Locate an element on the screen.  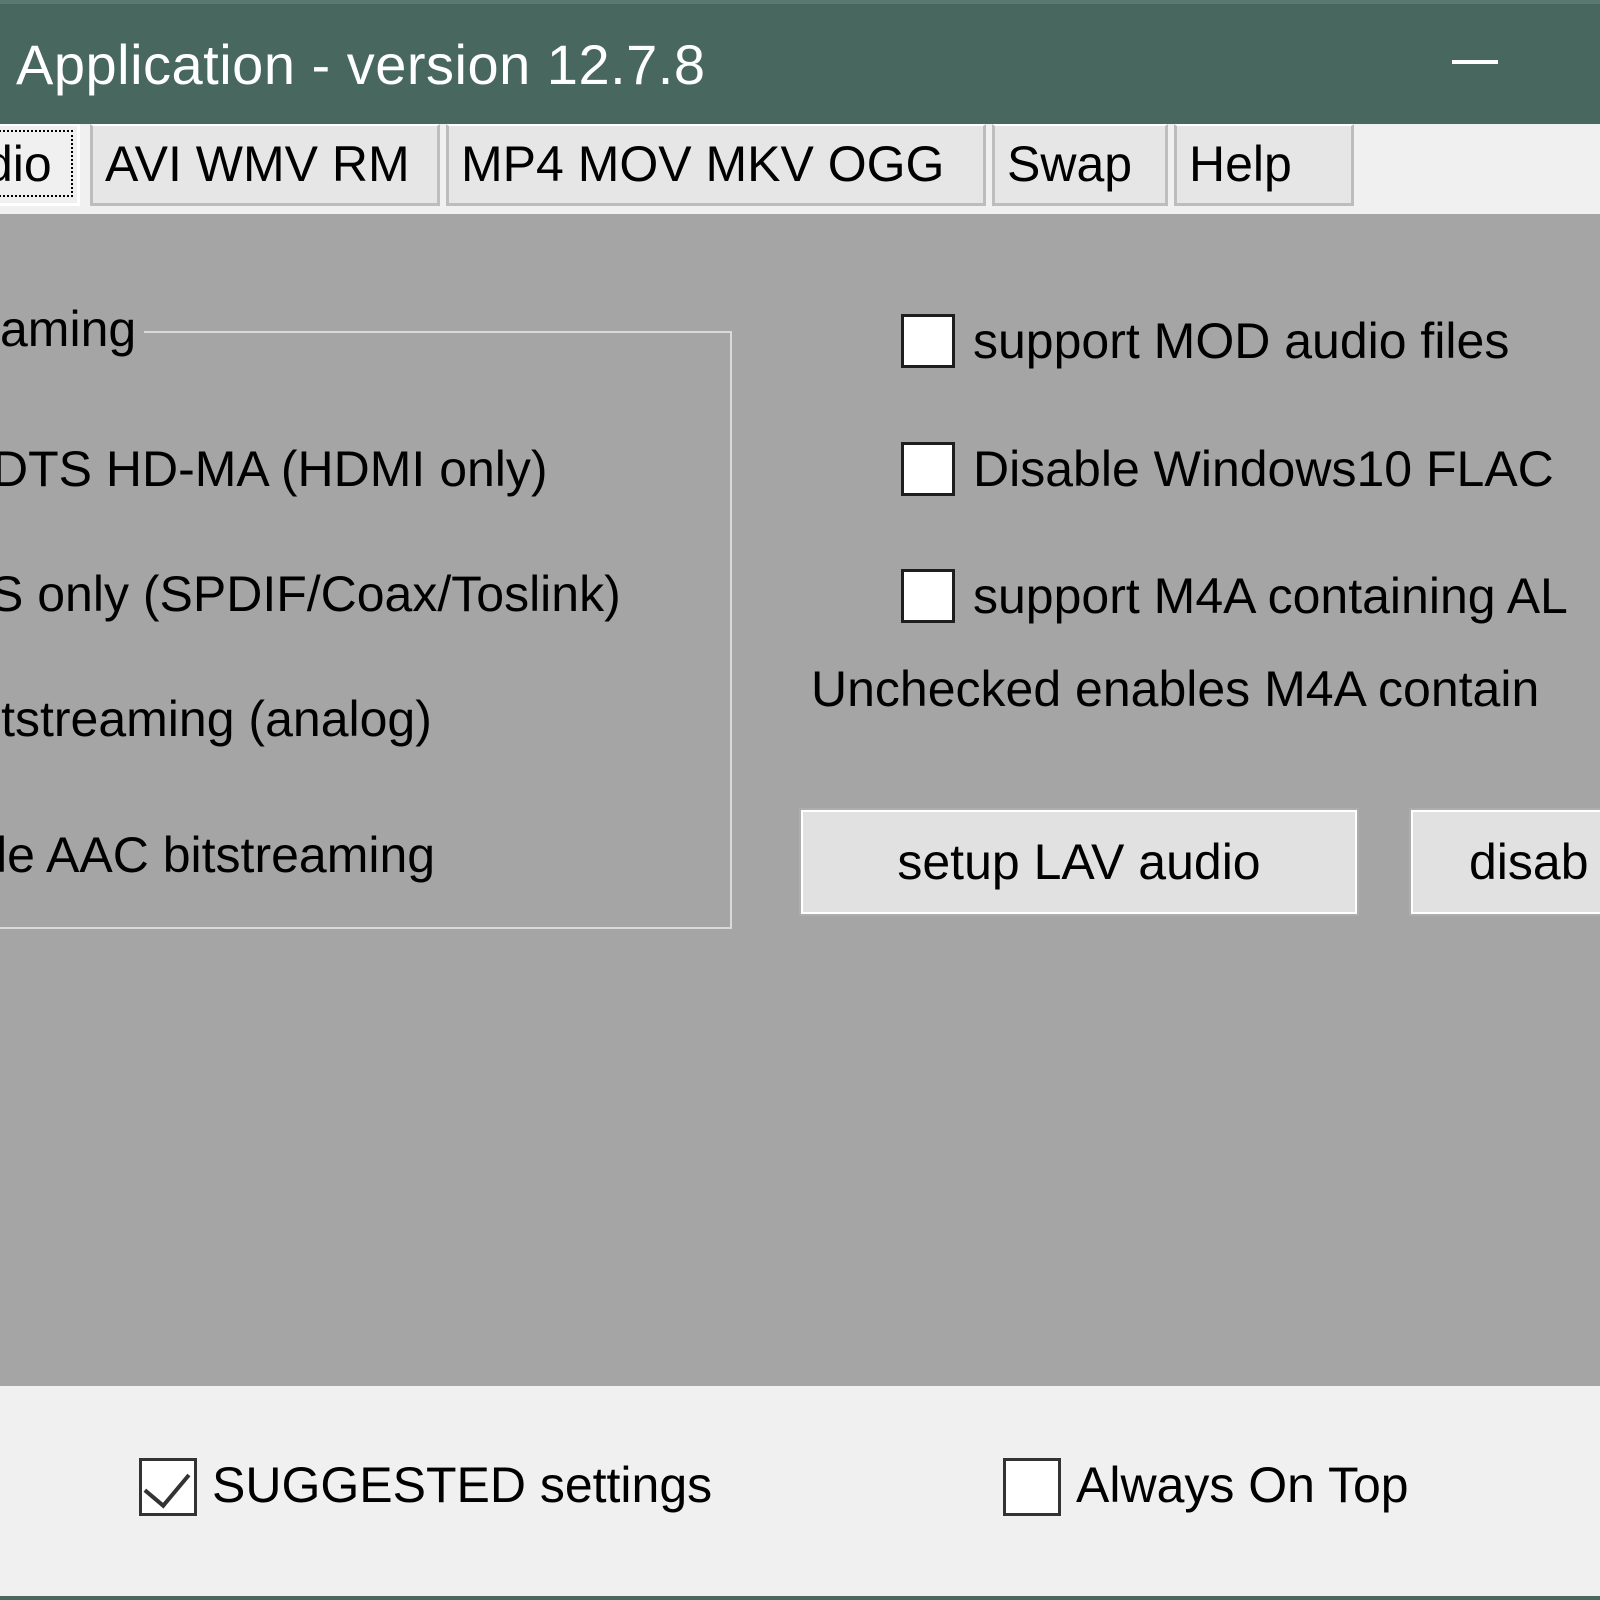
mod-audio-checkbox is located at coordinates (928, 341).